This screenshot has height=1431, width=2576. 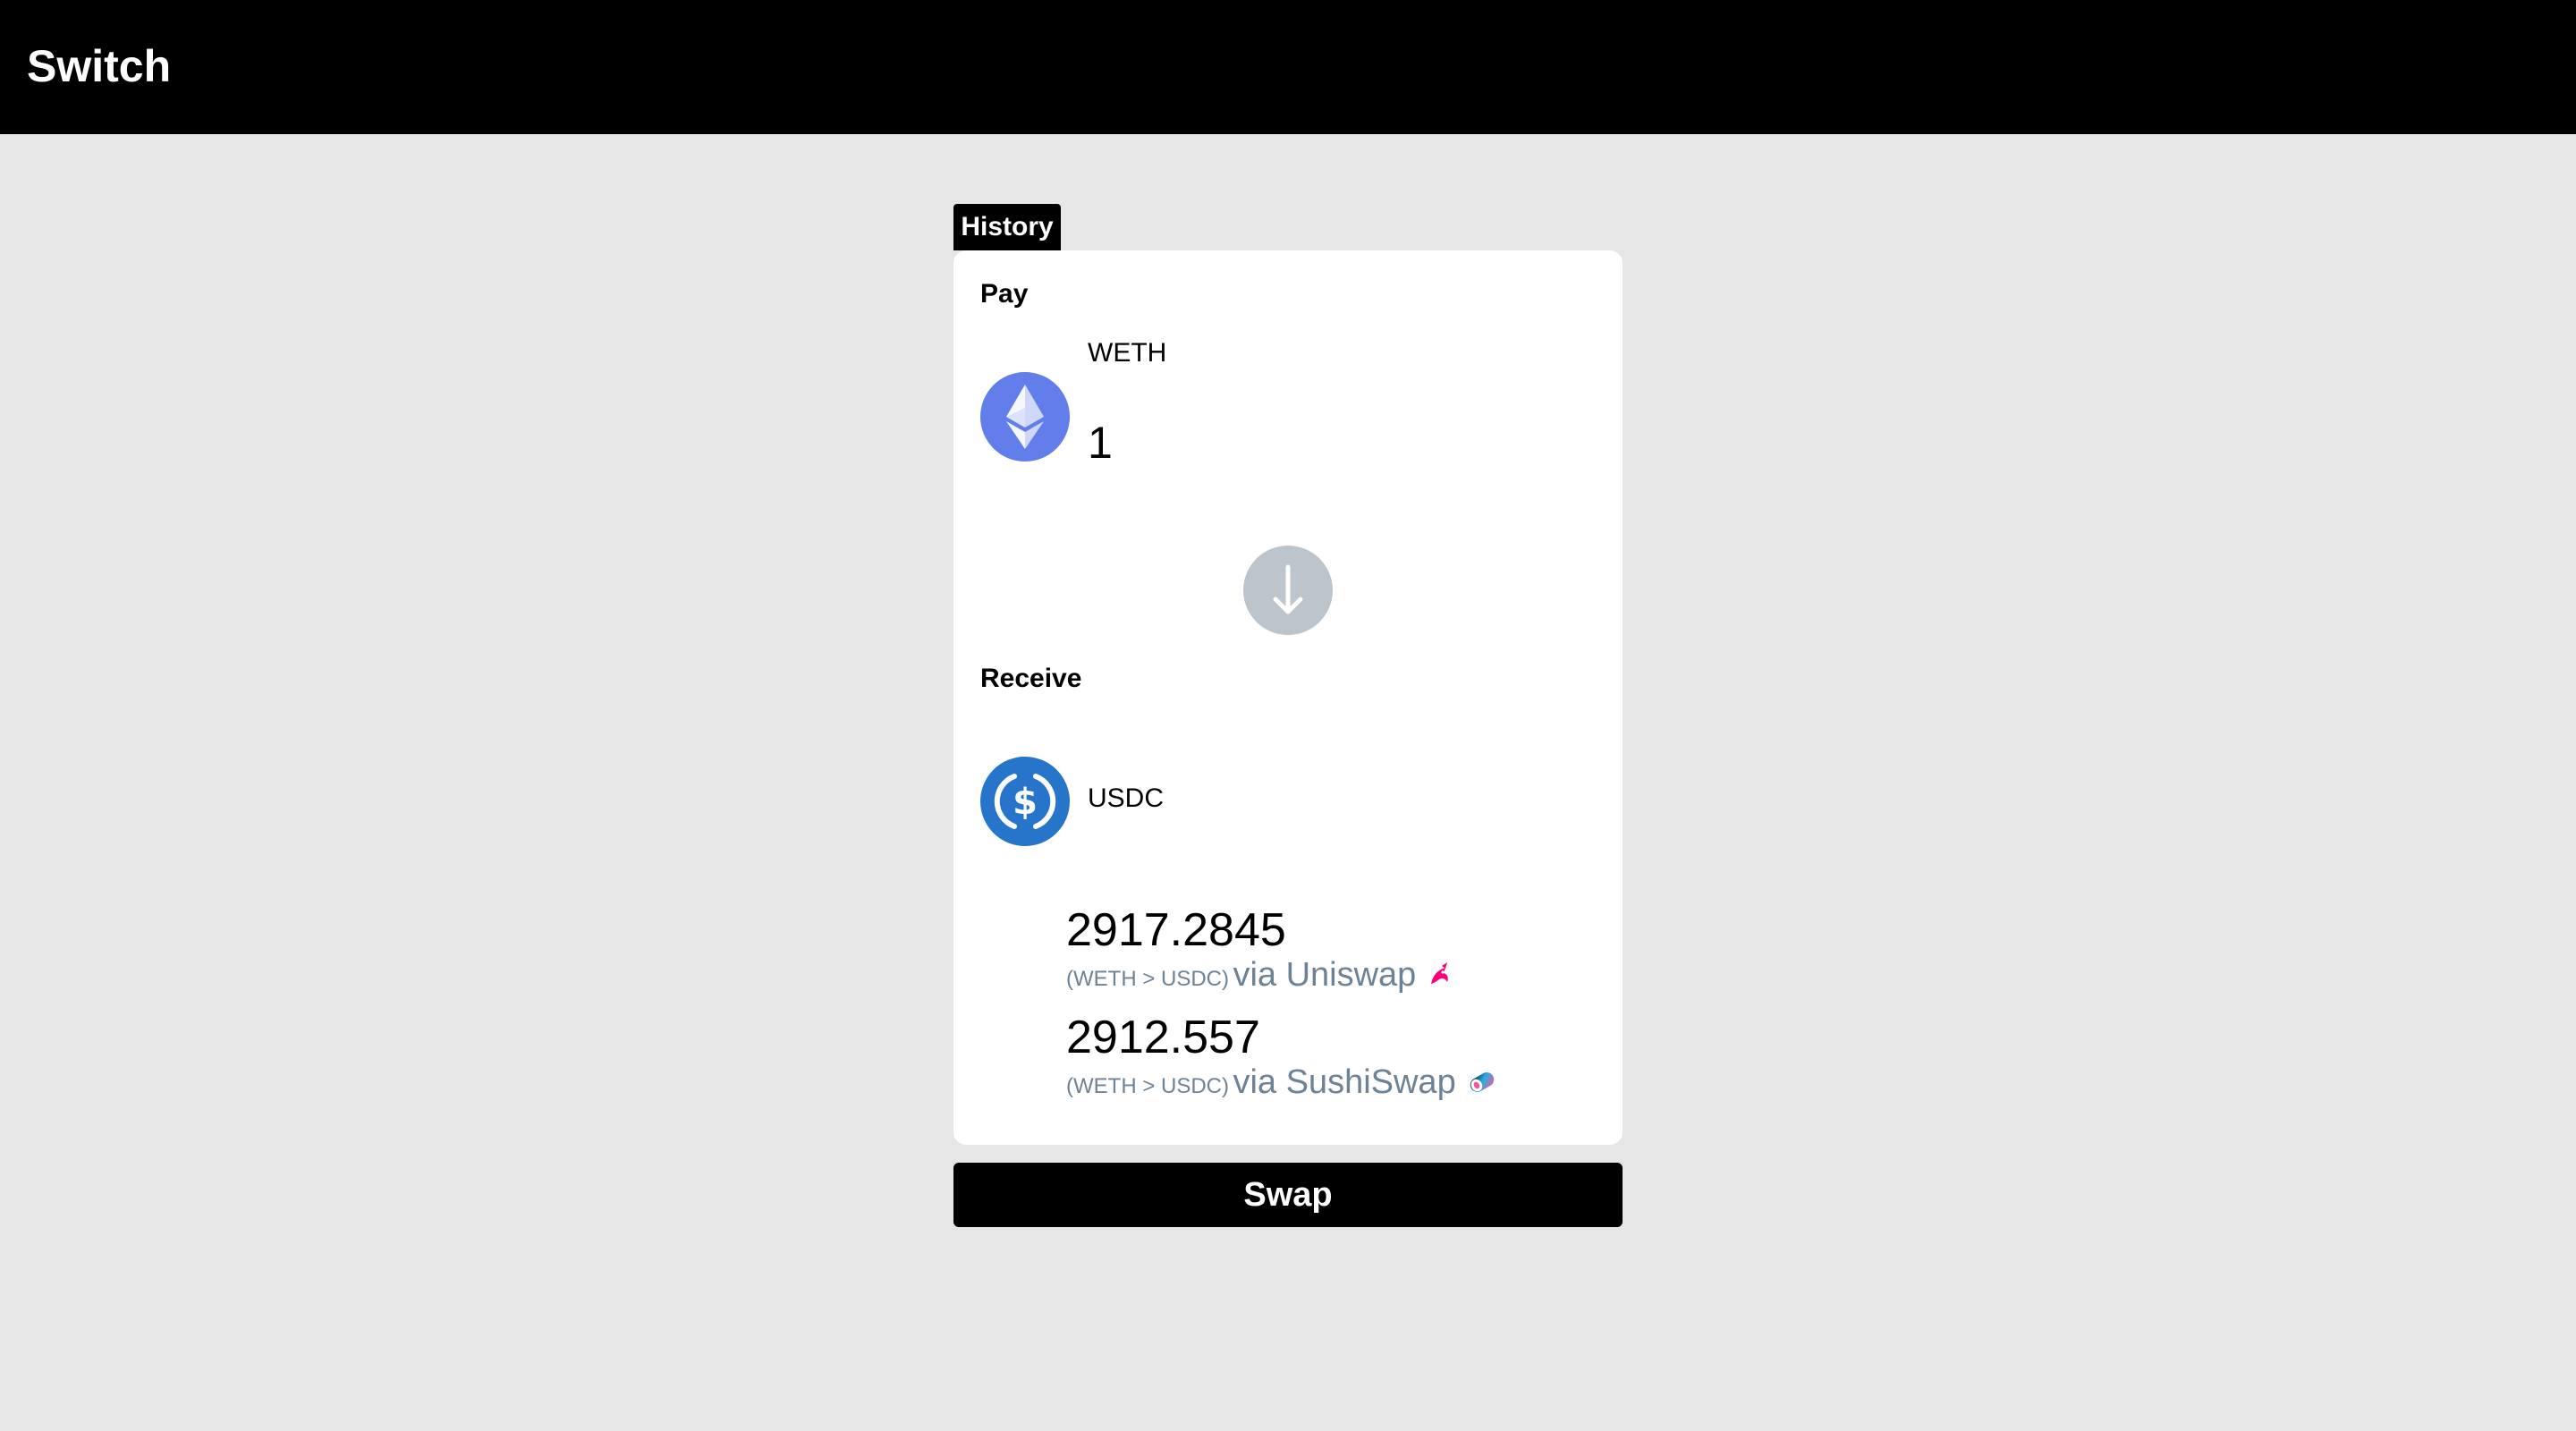 I want to click on pay-amount-input, so click(x=1338, y=443).